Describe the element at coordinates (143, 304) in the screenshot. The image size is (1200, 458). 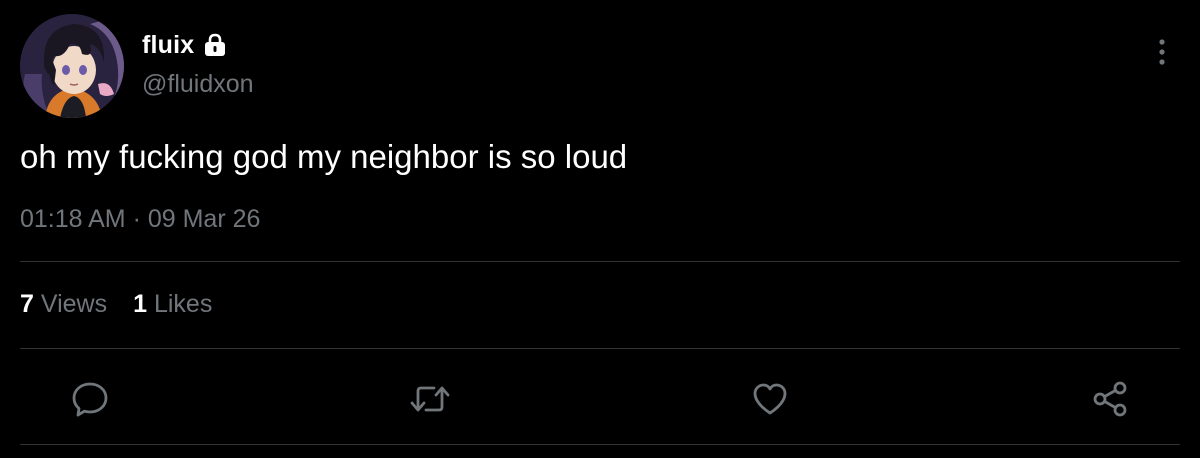
I see `likes-count: 1` at that location.